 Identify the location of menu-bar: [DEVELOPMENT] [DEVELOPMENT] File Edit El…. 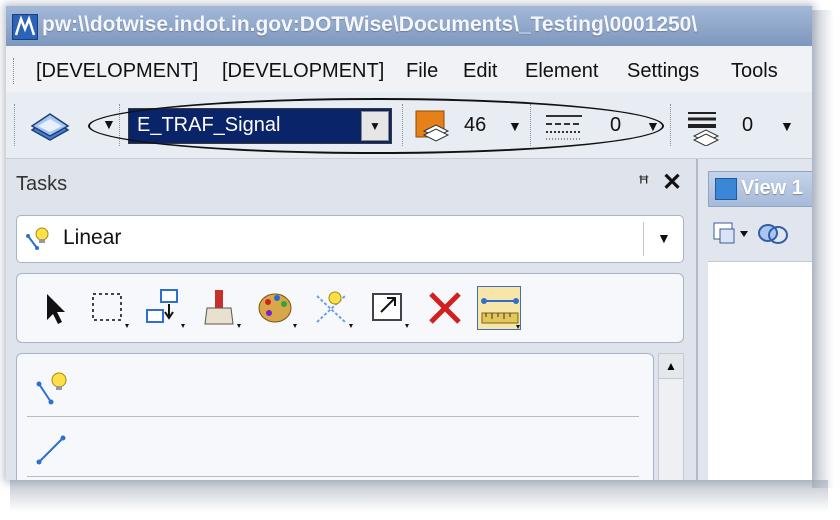
(409, 71).